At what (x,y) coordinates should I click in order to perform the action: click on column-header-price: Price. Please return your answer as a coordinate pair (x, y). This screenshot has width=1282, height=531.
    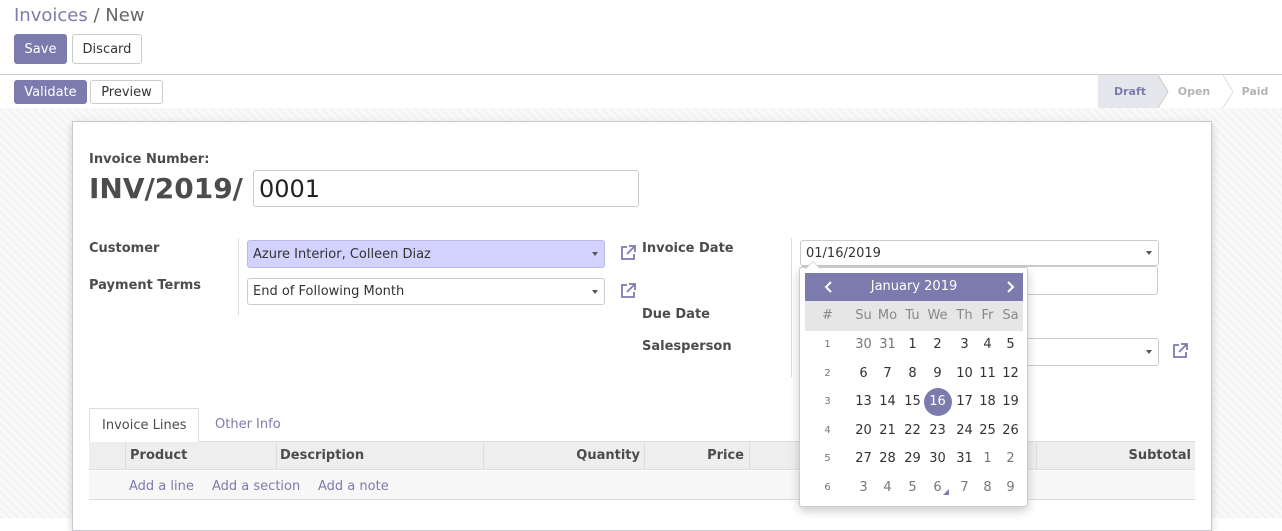
    Looking at the image, I should click on (697, 456).